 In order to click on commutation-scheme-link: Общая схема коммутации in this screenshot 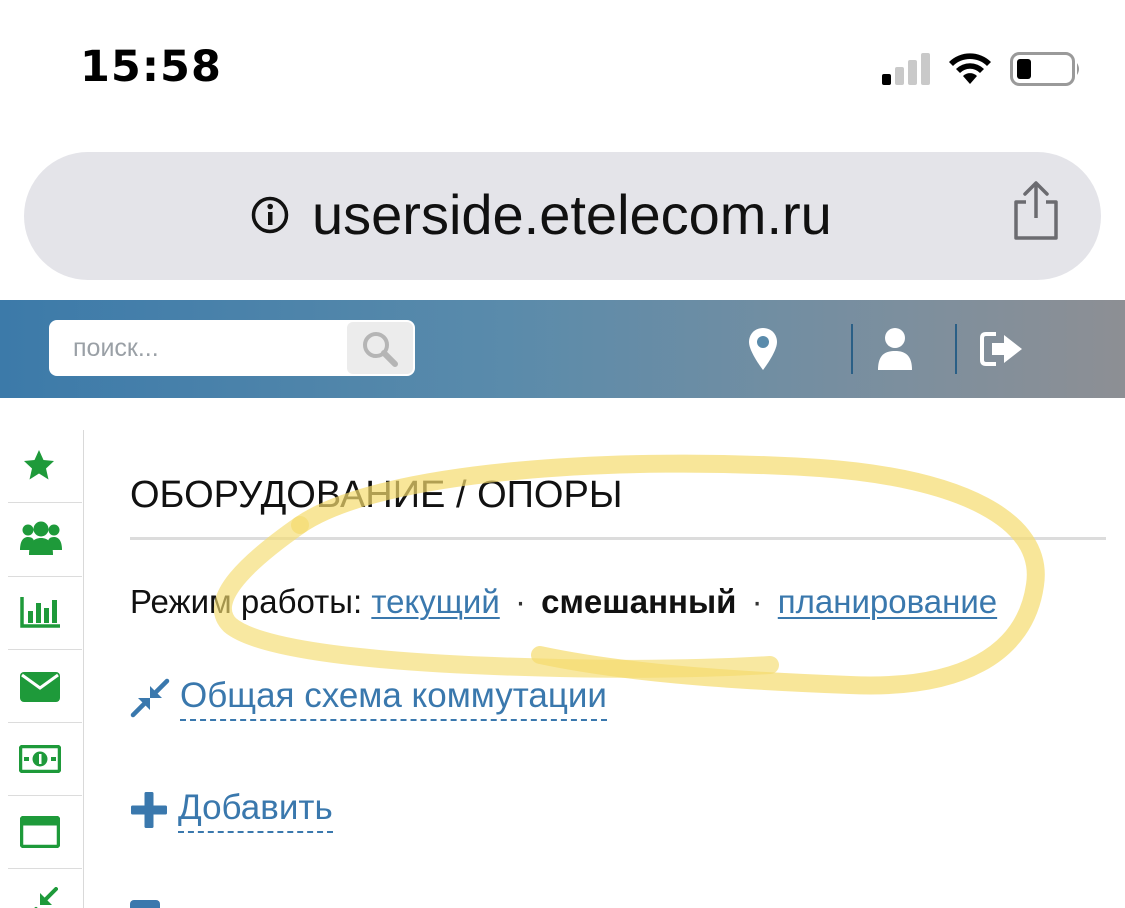, I will do `click(393, 698)`.